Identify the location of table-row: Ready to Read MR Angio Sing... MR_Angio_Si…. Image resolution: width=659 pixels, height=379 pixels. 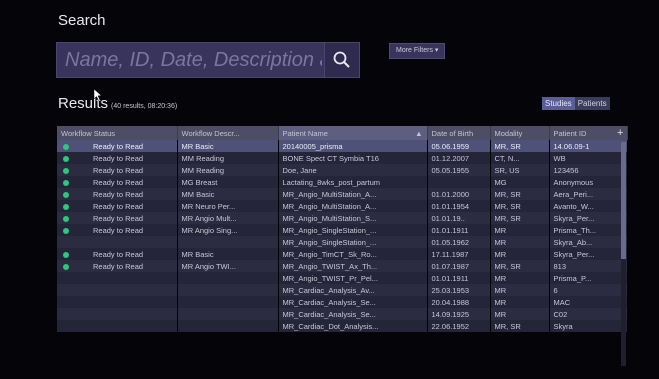
(342, 230).